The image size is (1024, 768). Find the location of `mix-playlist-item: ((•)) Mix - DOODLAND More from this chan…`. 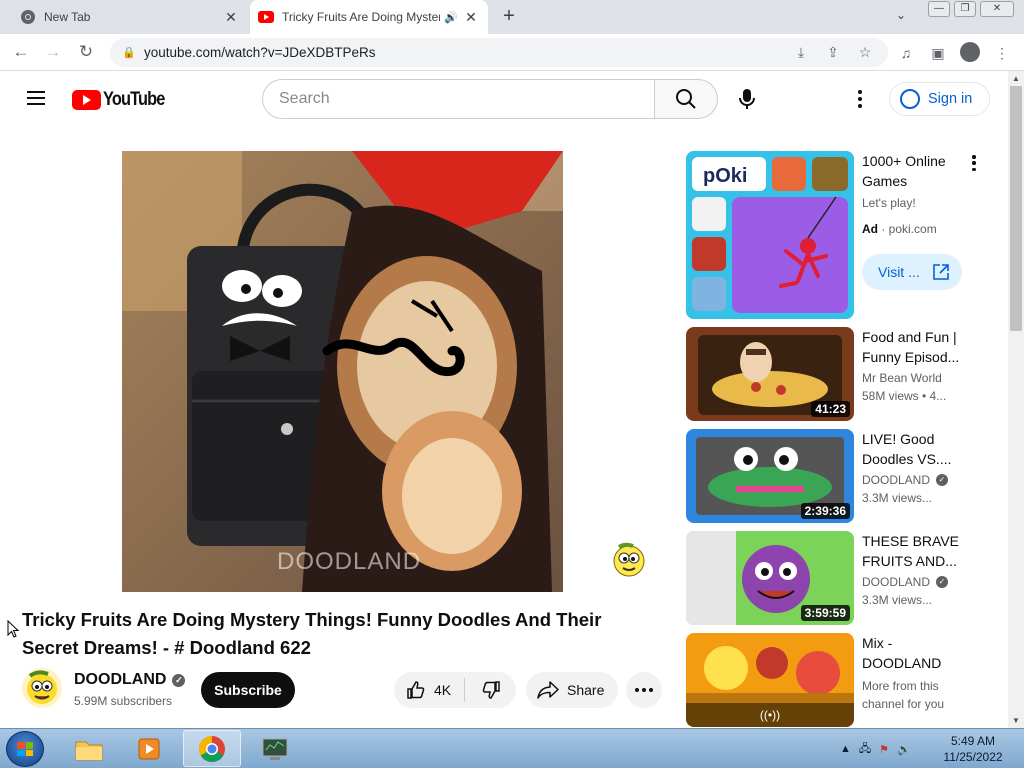

mix-playlist-item: ((•)) Mix - DOODLAND More from this chan… is located at coordinates (836, 680).